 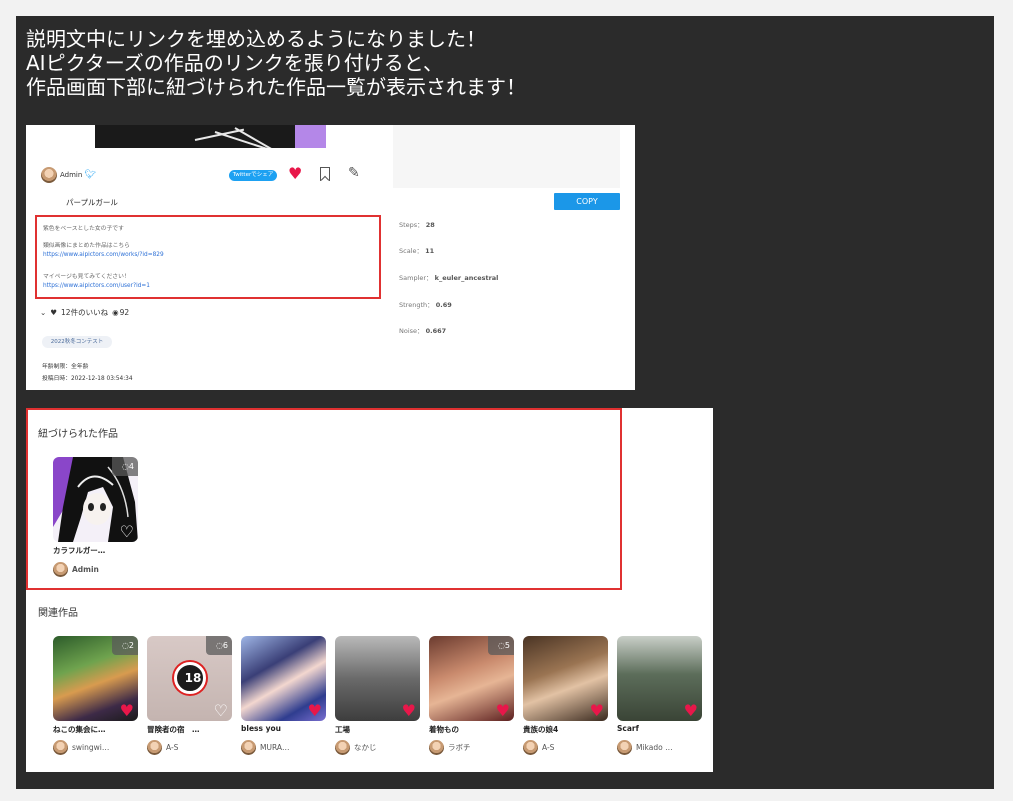 I want to click on author-name: Admin, so click(x=71, y=175).